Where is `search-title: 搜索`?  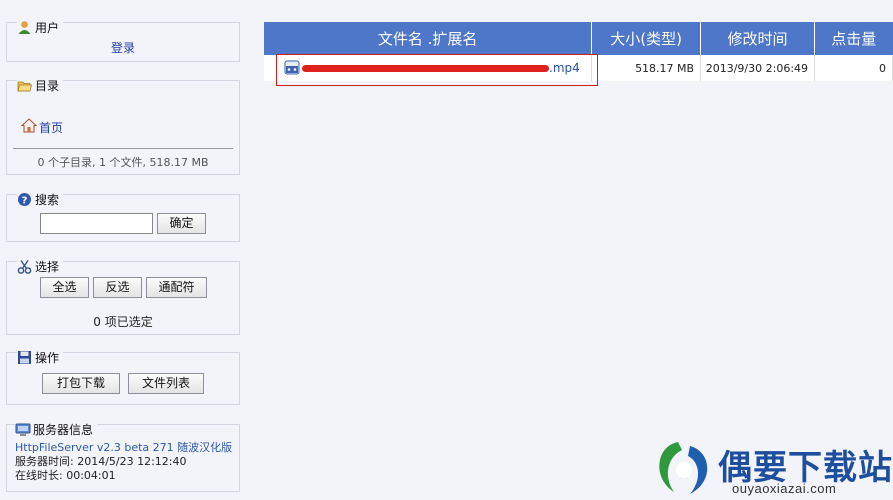 search-title: 搜索 is located at coordinates (47, 200).